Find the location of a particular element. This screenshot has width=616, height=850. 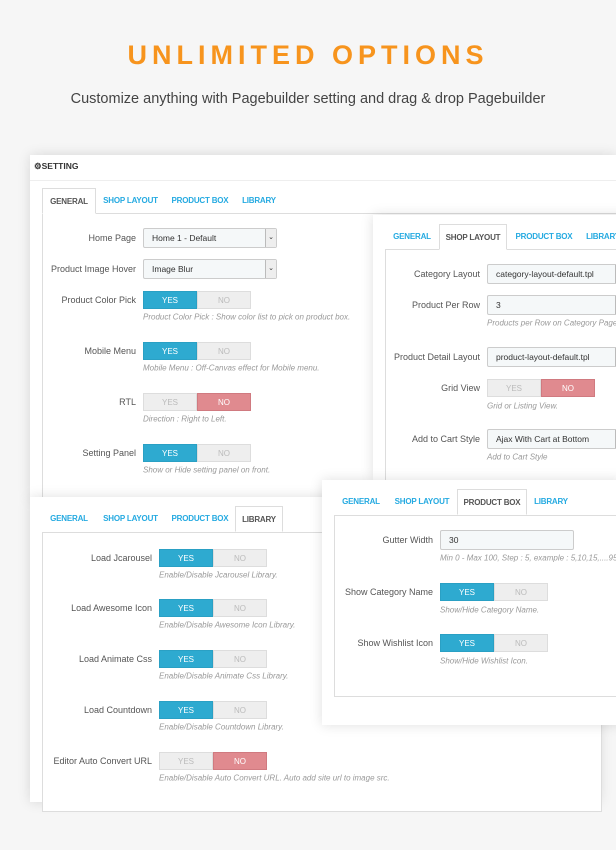

show-wishlist-icon-toggle: YES NO is located at coordinates (494, 643).